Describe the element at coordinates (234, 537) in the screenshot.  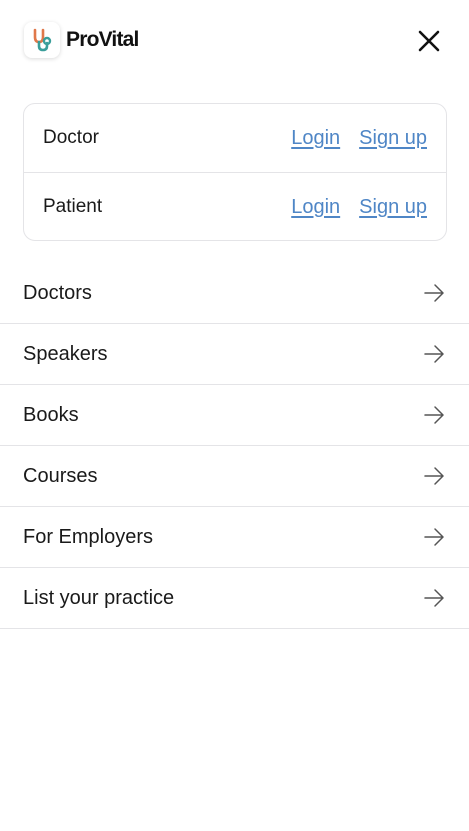
I see `nav-item-for-employers: For Employers` at that location.